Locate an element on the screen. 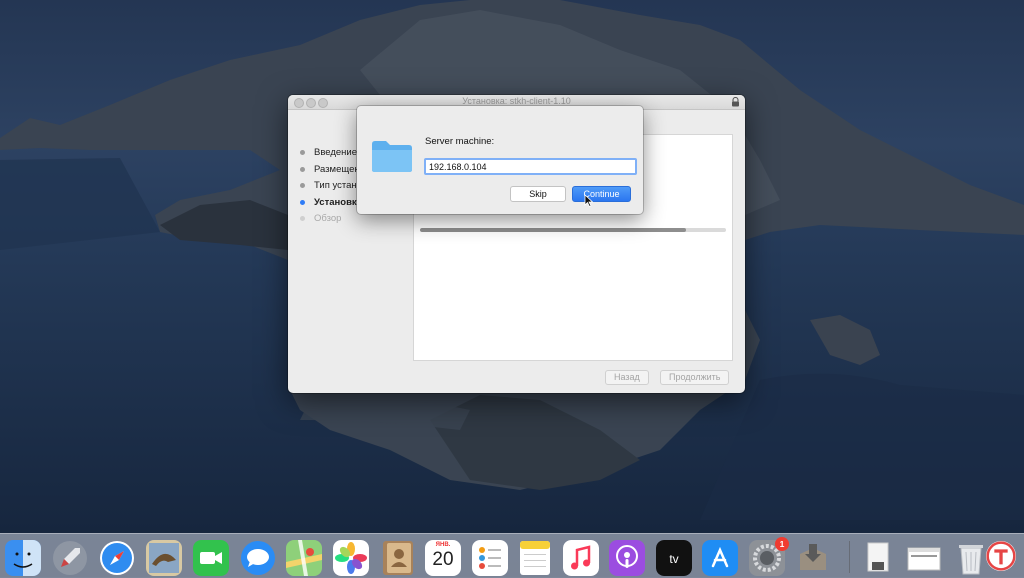  server-machine-label: Server machine: is located at coordinates (460, 141).